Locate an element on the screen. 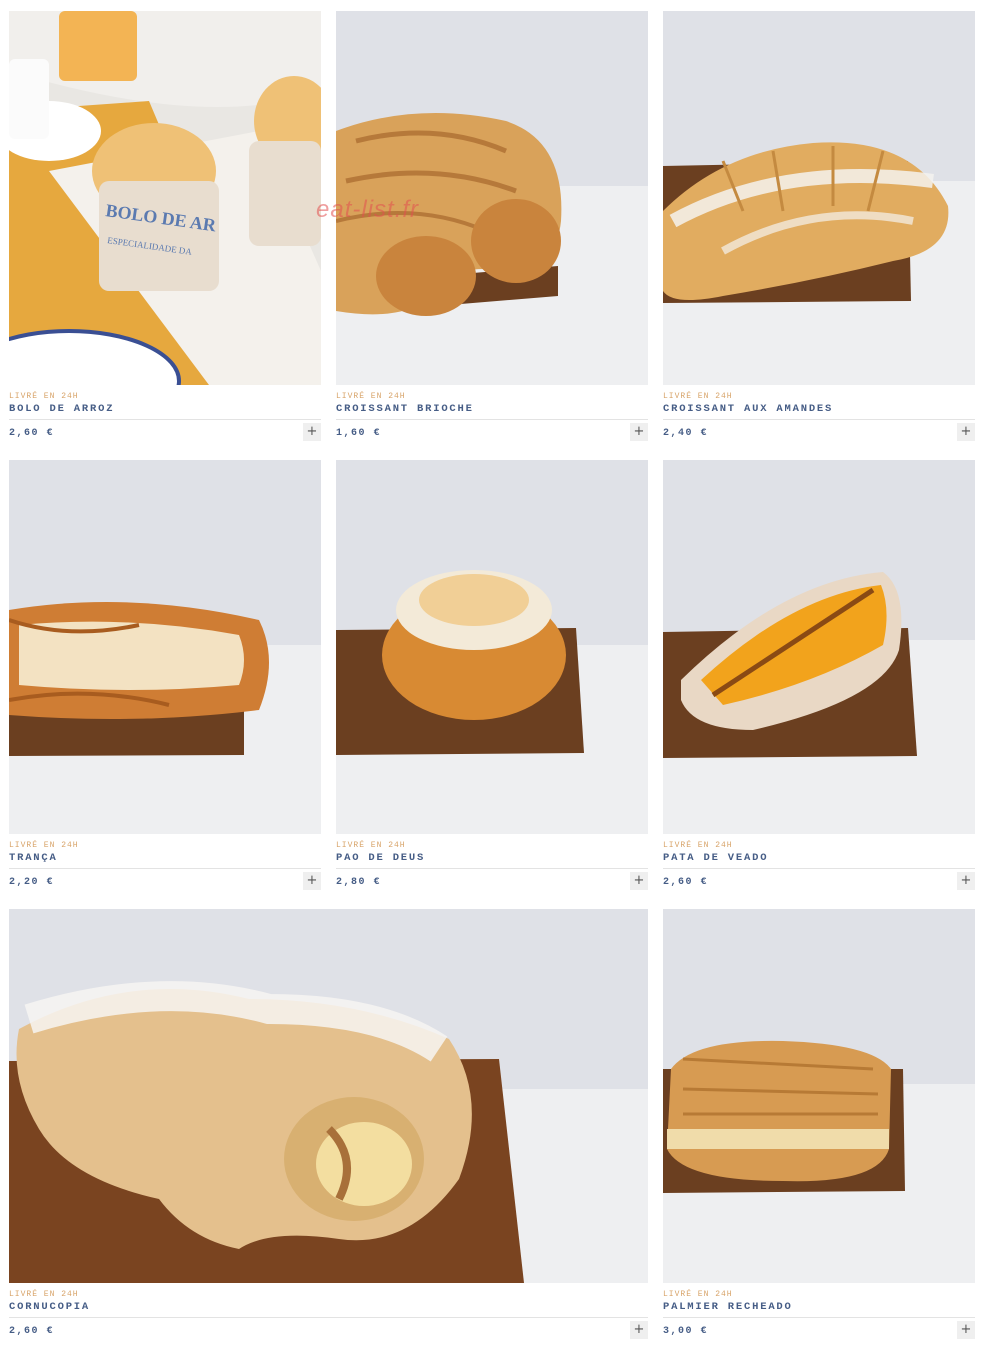 Image resolution: width=989 pixels, height=1370 pixels. product-card: LIVRÉ EN 24H PAO DE DEUS 2,80 € + is located at coordinates (492, 680).